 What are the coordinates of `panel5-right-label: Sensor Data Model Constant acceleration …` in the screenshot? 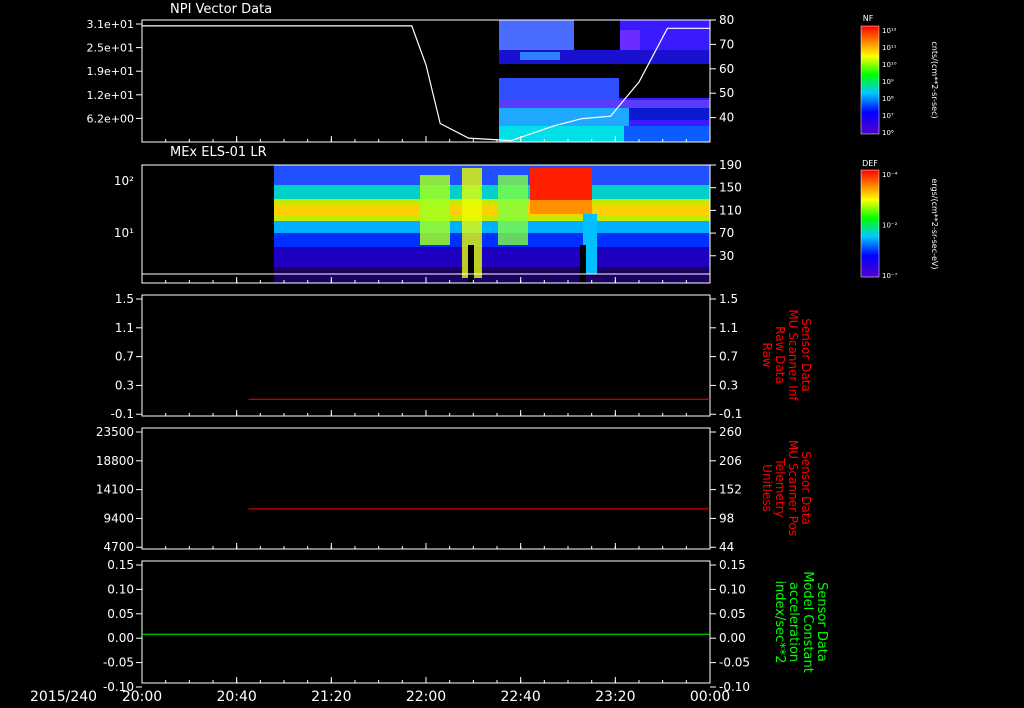 It's located at (800, 622).